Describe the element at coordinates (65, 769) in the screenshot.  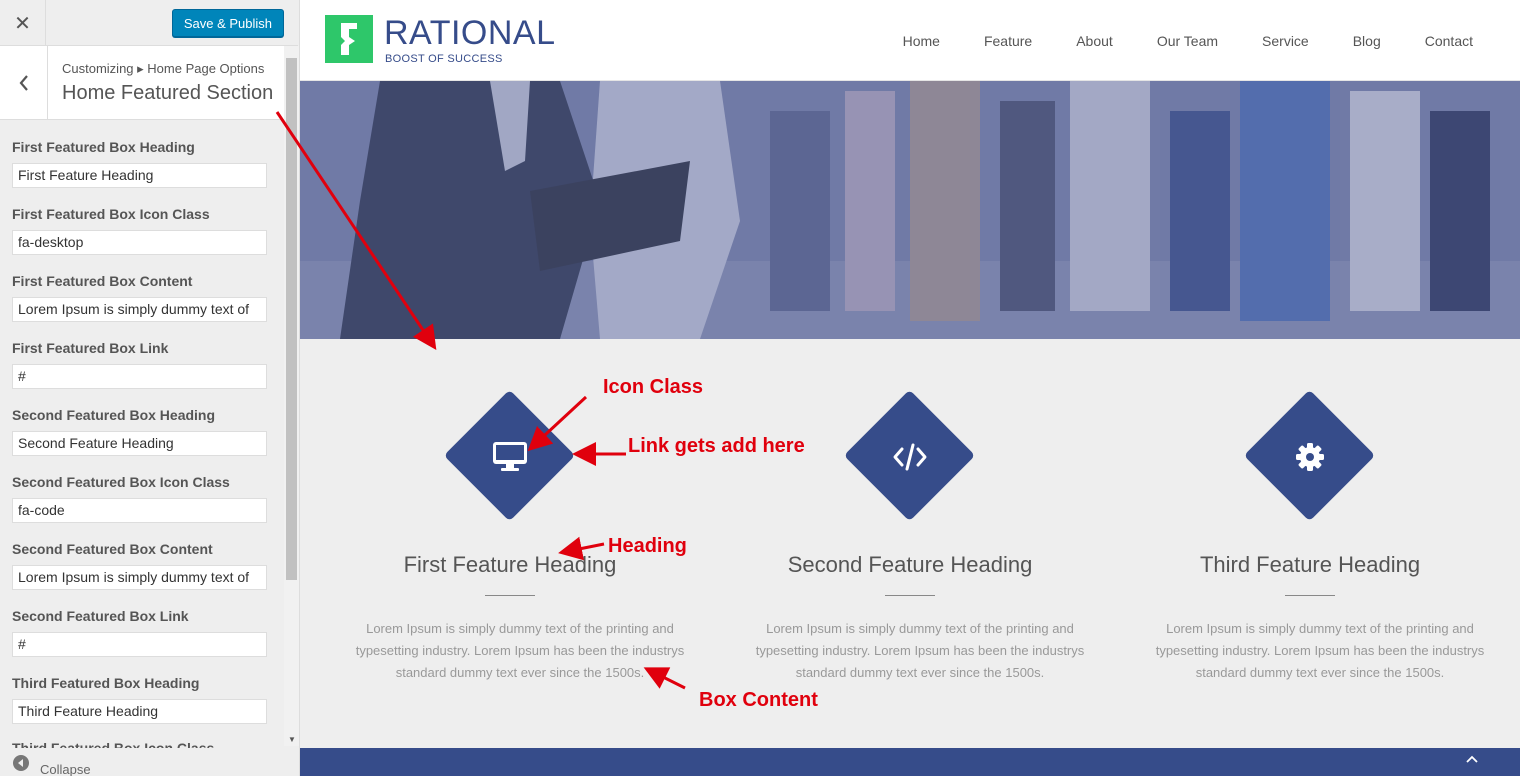
I see `collapse-label: Collapse` at that location.